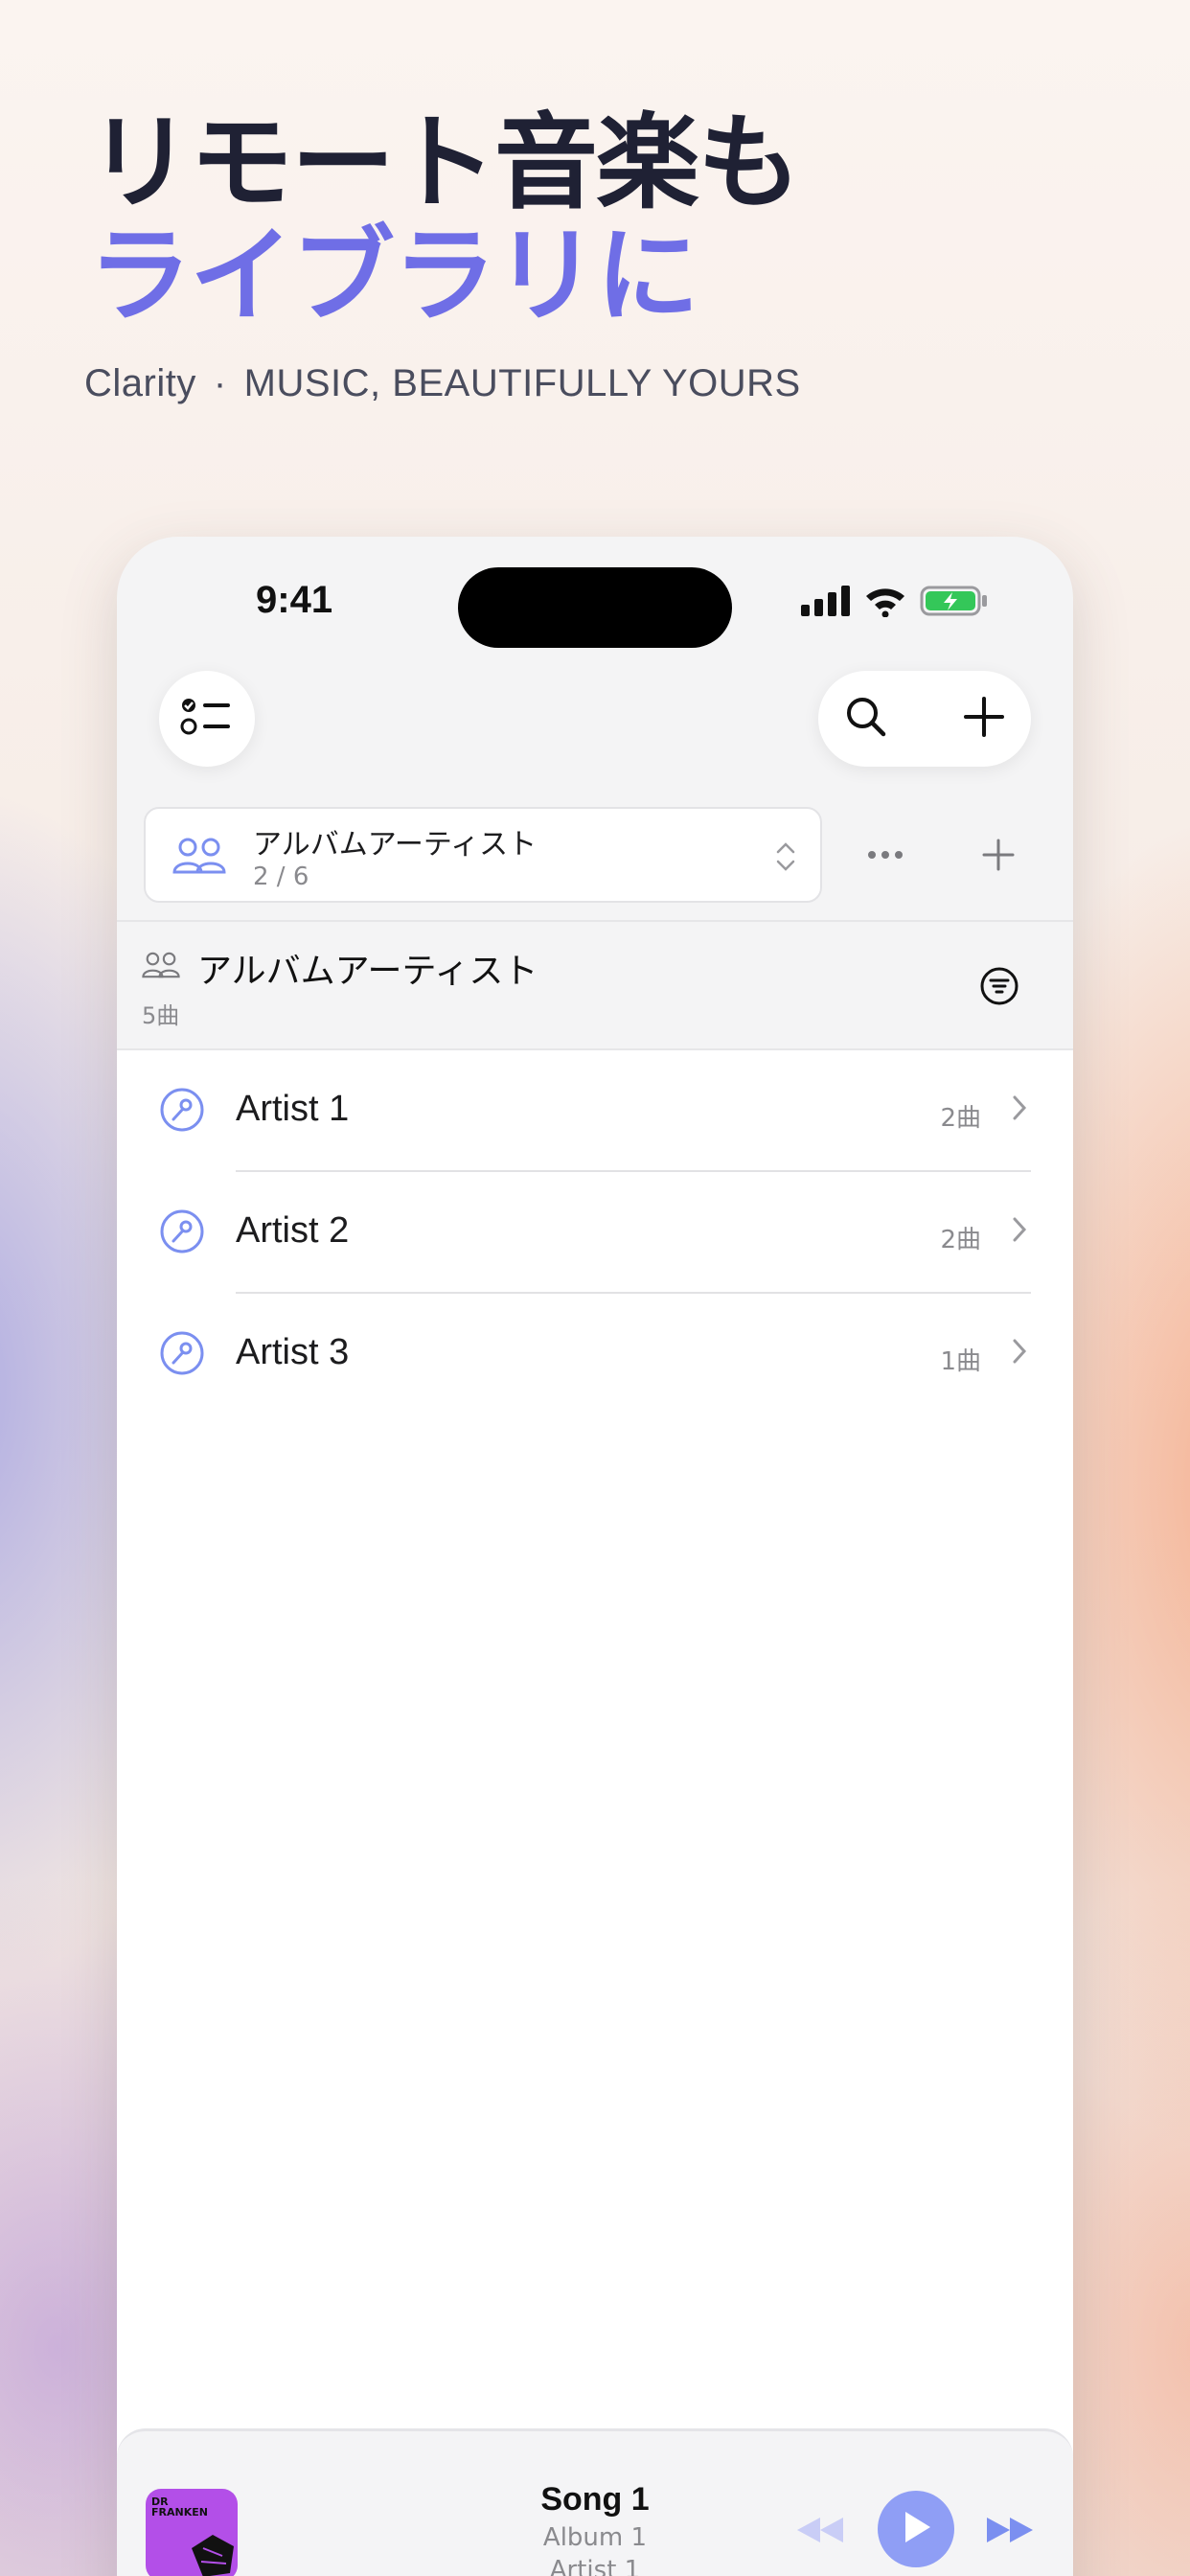 The width and height of the screenshot is (1190, 2576). Describe the element at coordinates (999, 857) in the screenshot. I see `add-view-icon` at that location.